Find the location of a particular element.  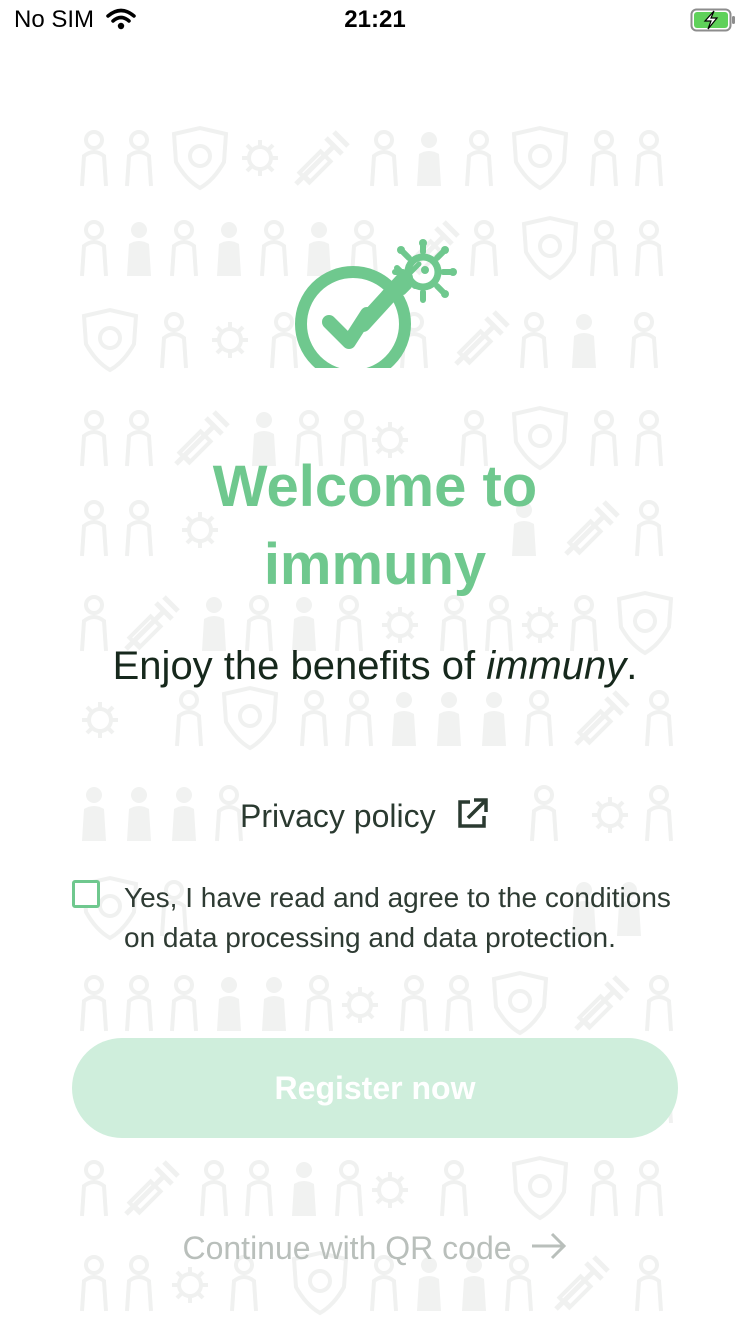

subtitle-suffix: . is located at coordinates (632, 666).